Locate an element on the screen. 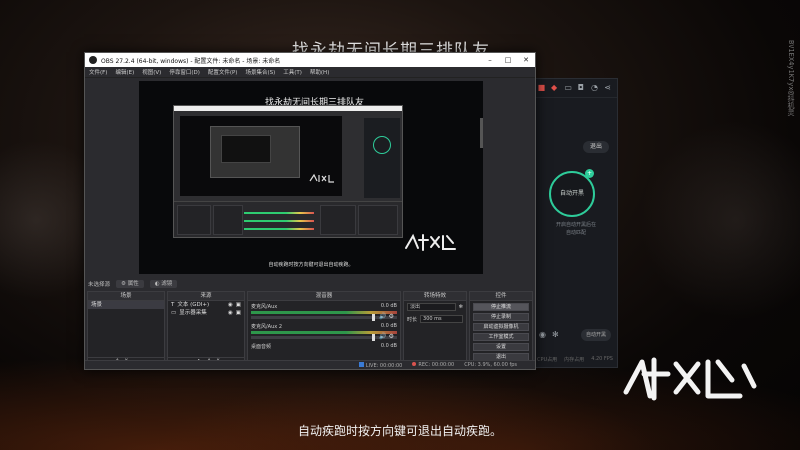 This screenshot has width=800, height=450. stop-streaming-button: 停止推流 is located at coordinates (501, 307).